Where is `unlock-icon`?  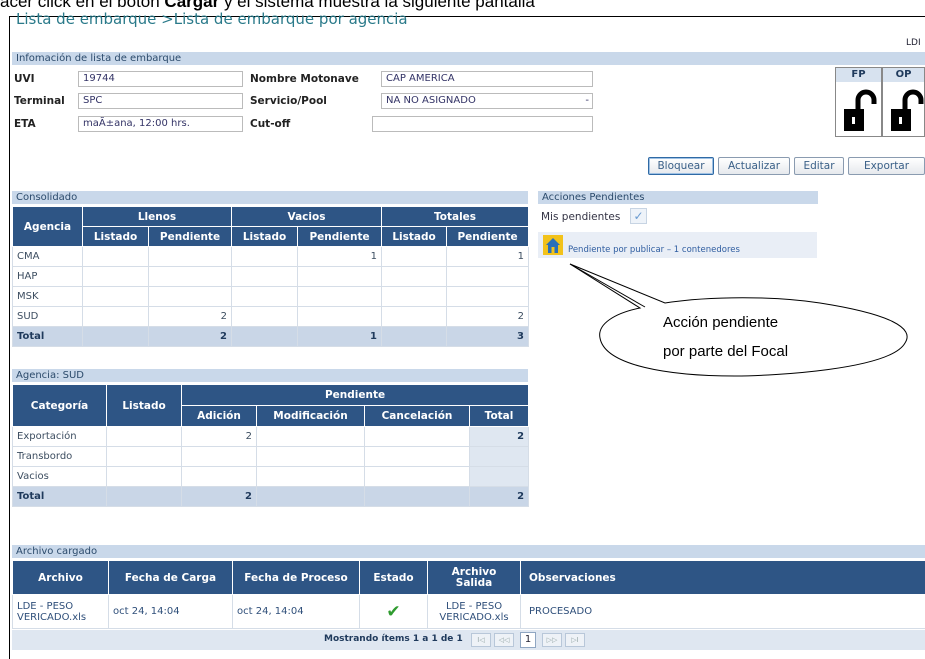 unlock-icon is located at coordinates (860, 110).